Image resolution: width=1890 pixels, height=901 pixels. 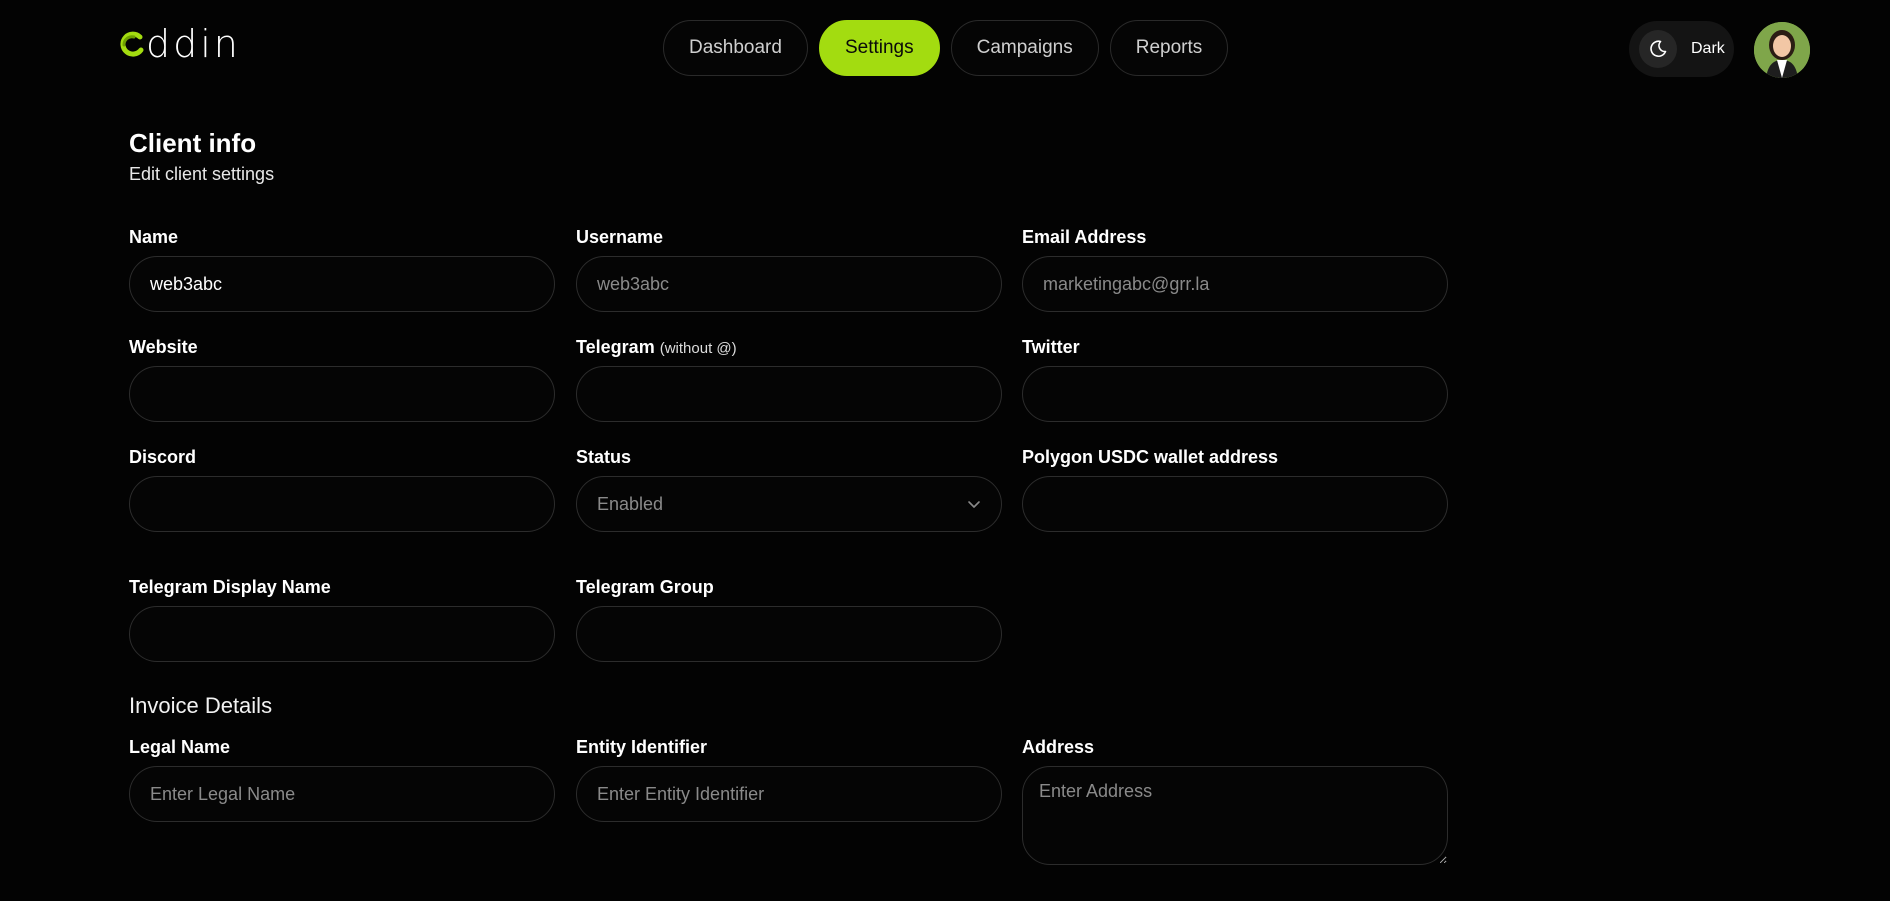 What do you see at coordinates (193, 44) in the screenshot?
I see `logo-text: ddin` at bounding box center [193, 44].